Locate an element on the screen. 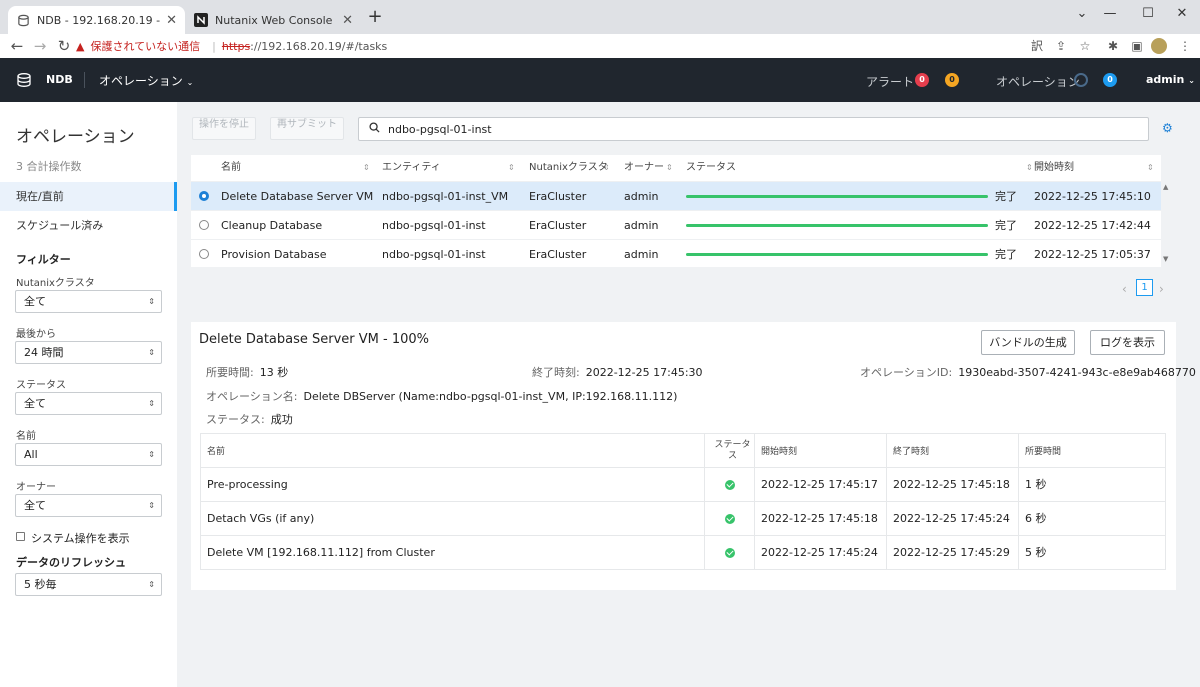 The image size is (1200, 687). filter-name-select: All ⇕ is located at coordinates (88, 454).